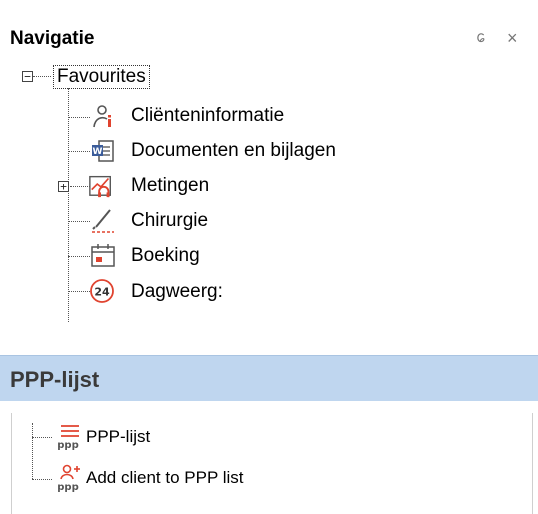 The height and width of the screenshot is (514, 538). What do you see at coordinates (103, 255) in the screenshot?
I see `calendar-icon` at bounding box center [103, 255].